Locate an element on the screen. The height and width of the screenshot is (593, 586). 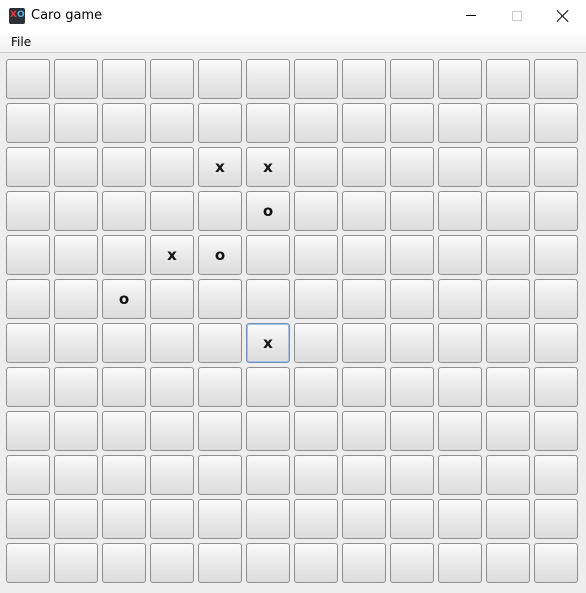
minimize-button is located at coordinates (471, 15).